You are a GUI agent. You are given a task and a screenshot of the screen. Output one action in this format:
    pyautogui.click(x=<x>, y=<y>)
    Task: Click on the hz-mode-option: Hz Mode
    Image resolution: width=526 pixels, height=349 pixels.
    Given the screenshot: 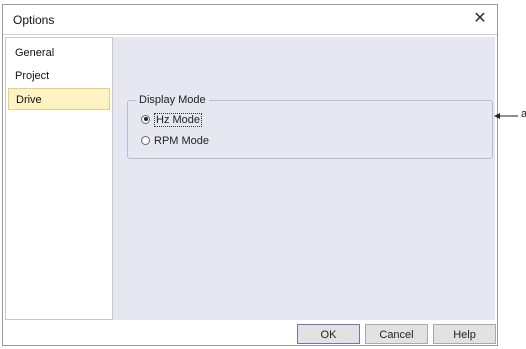 What is the action you would take?
    pyautogui.click(x=172, y=120)
    